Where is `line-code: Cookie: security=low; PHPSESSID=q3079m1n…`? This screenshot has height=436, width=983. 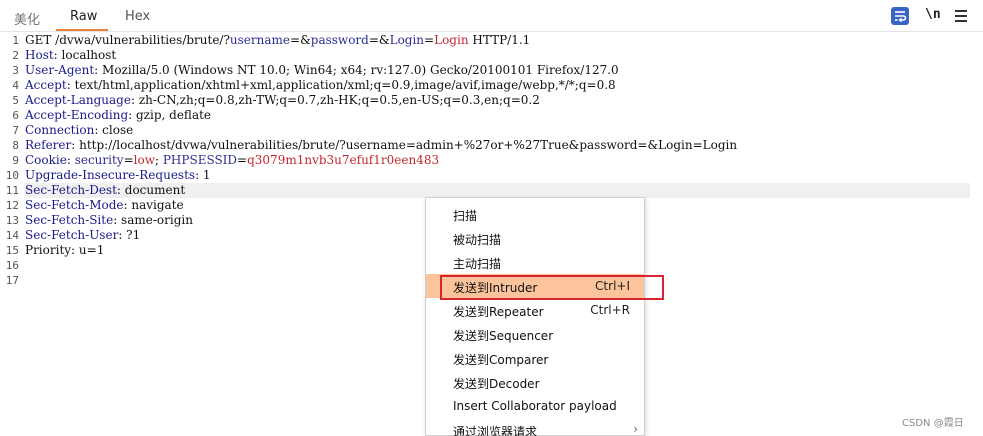
line-code: Cookie: security=low; PHPSESSID=q3079m1n… is located at coordinates (232, 160).